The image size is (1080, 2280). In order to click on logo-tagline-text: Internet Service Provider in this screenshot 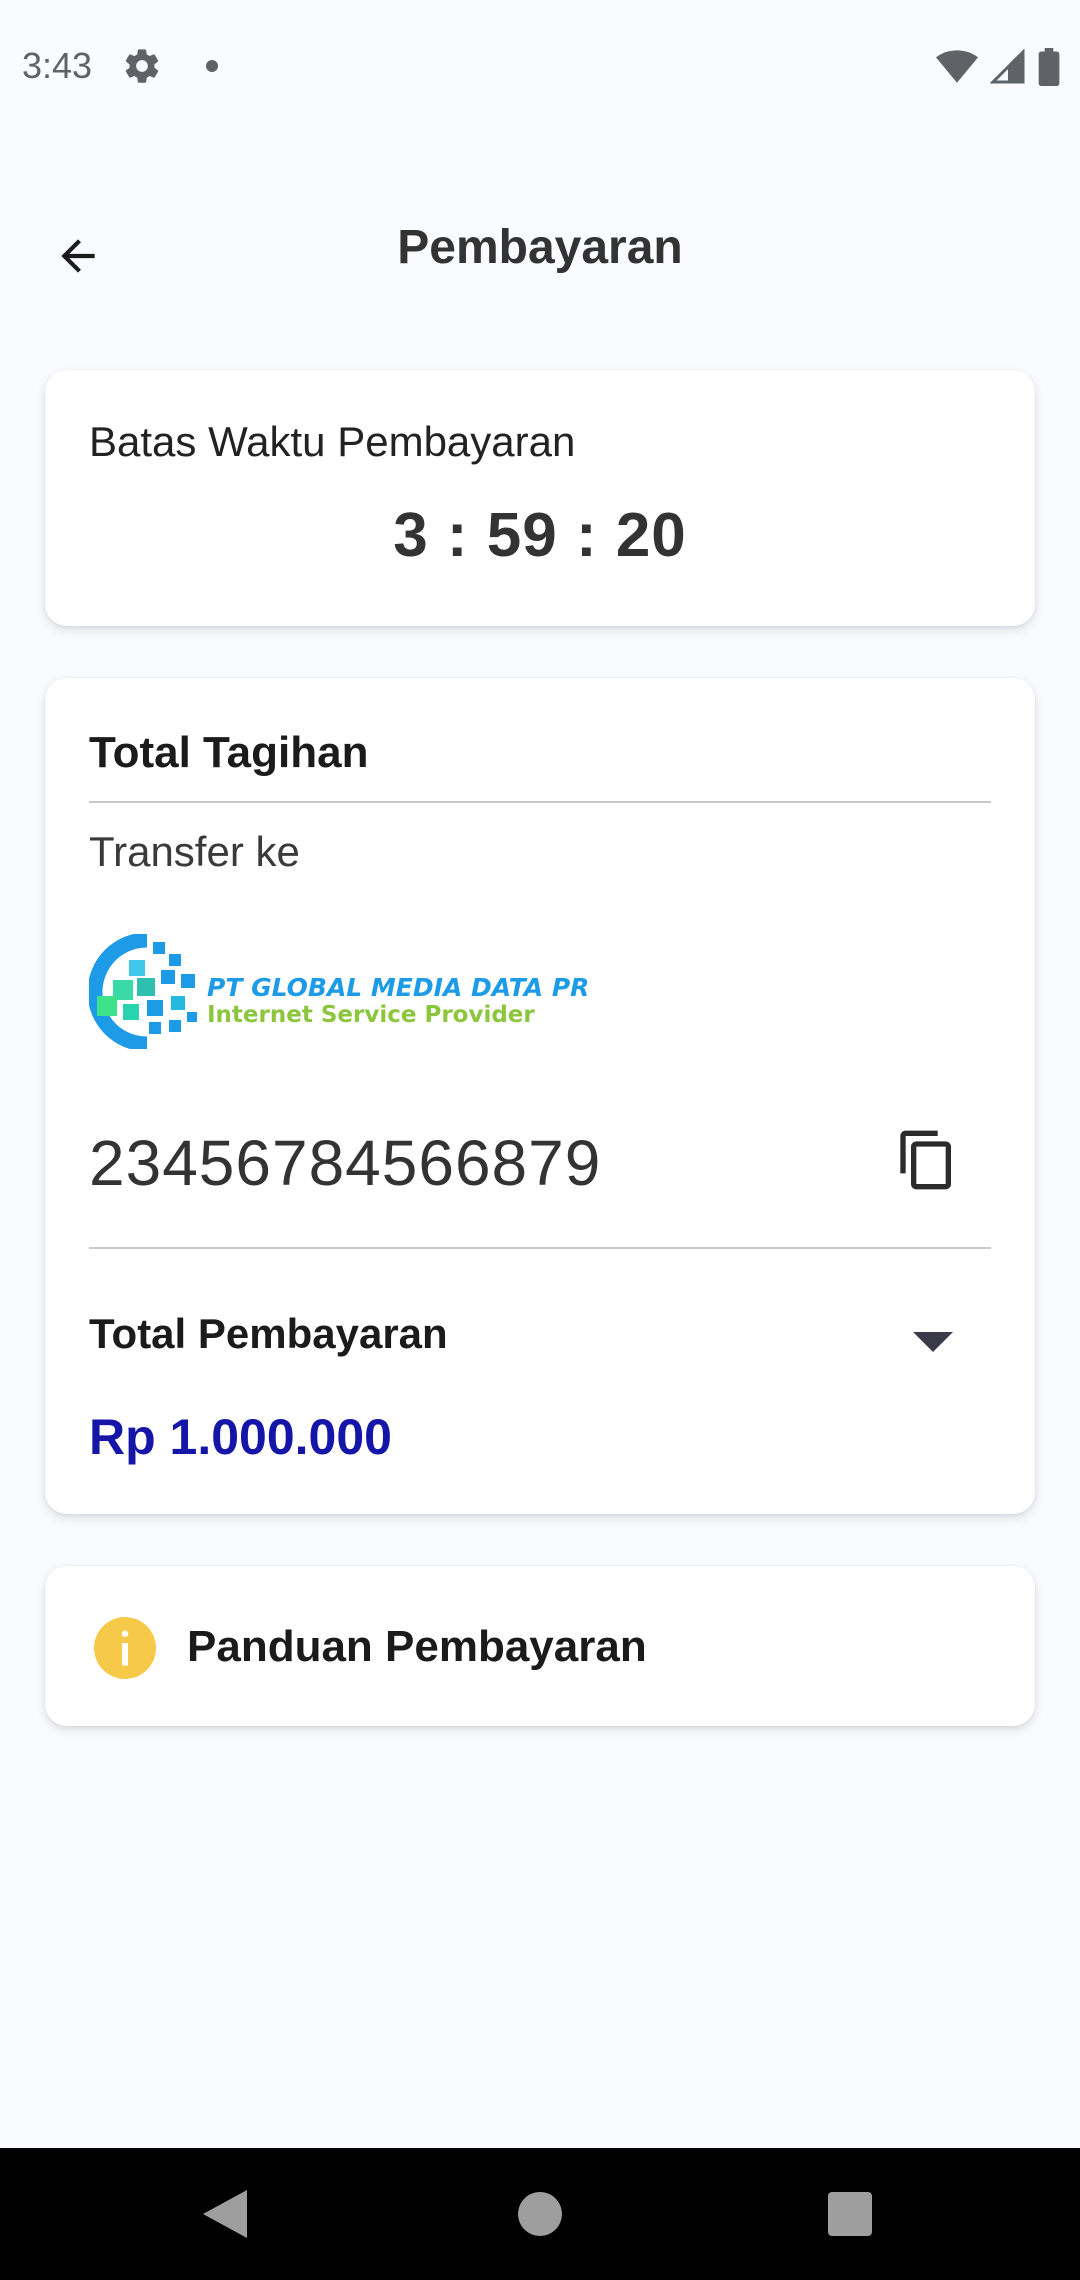, I will do `click(371, 1015)`.